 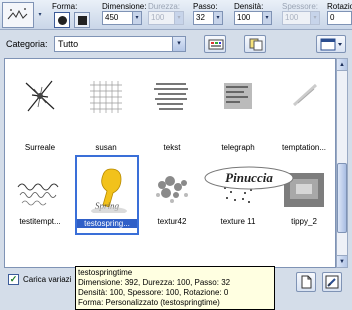 I want to click on tooltip-shape-line: Forma: Personalizzato (testospringtime), so click(x=149, y=302).